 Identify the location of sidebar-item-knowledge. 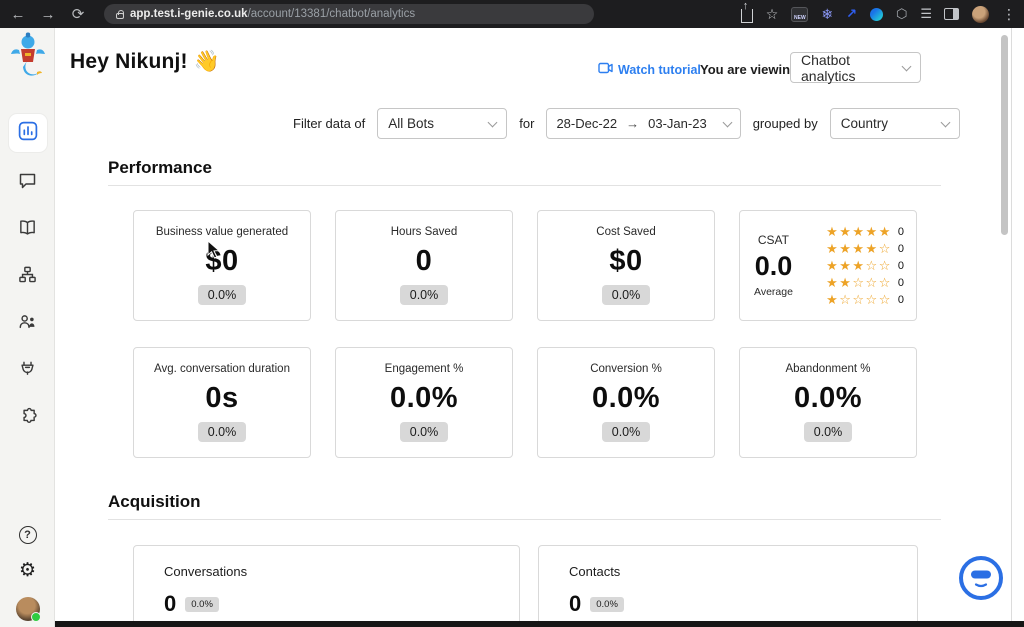
(28, 230).